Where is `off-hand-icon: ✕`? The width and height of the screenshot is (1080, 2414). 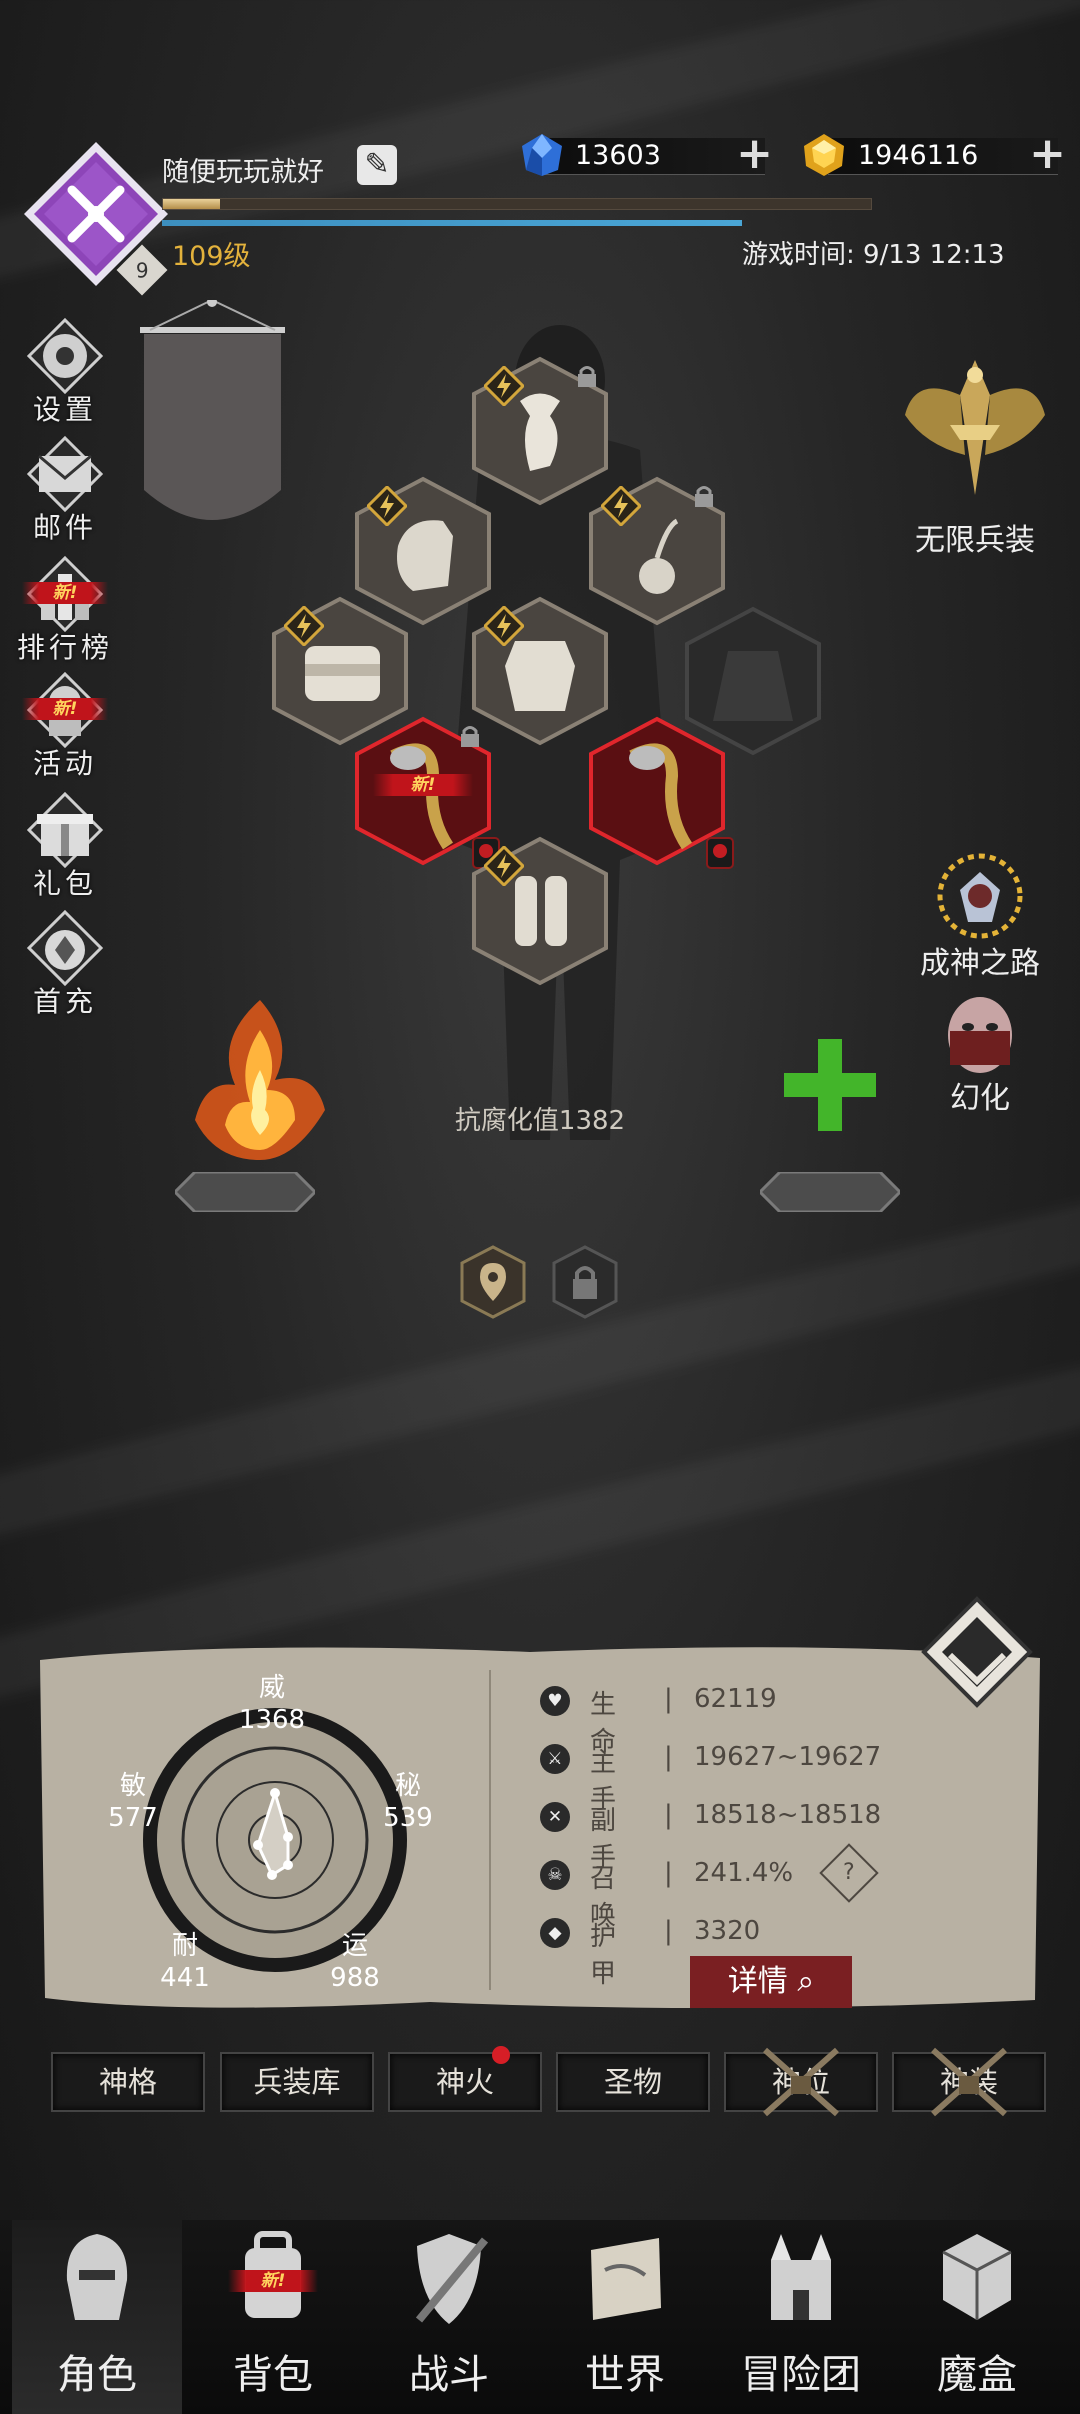
off-hand-icon: ✕ is located at coordinates (555, 1817).